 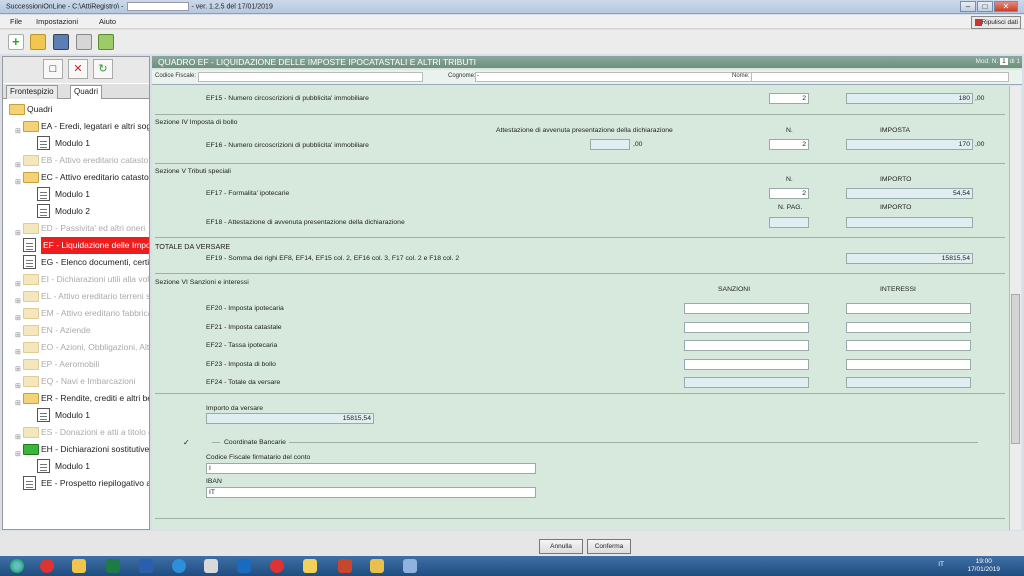 What do you see at coordinates (996, 22) in the screenshot?
I see `ripulisci-button: Ripulisci dati` at bounding box center [996, 22].